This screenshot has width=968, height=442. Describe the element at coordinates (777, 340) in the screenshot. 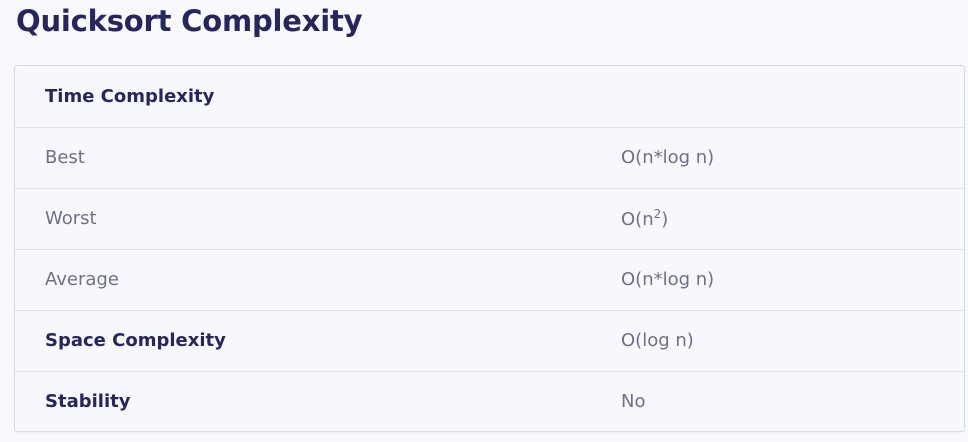

I see `row-value-space-complexity: O(log n)` at that location.